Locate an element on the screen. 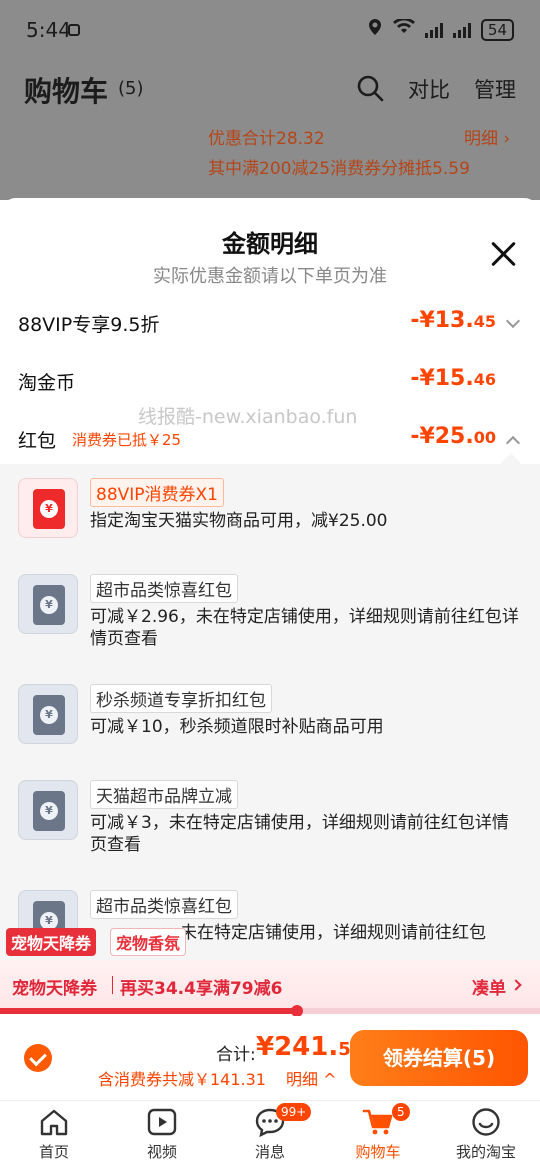 Image resolution: width=540 pixels, height=1165 pixels. voucher-applied-tag: 消费券已抵￥25 is located at coordinates (127, 440).